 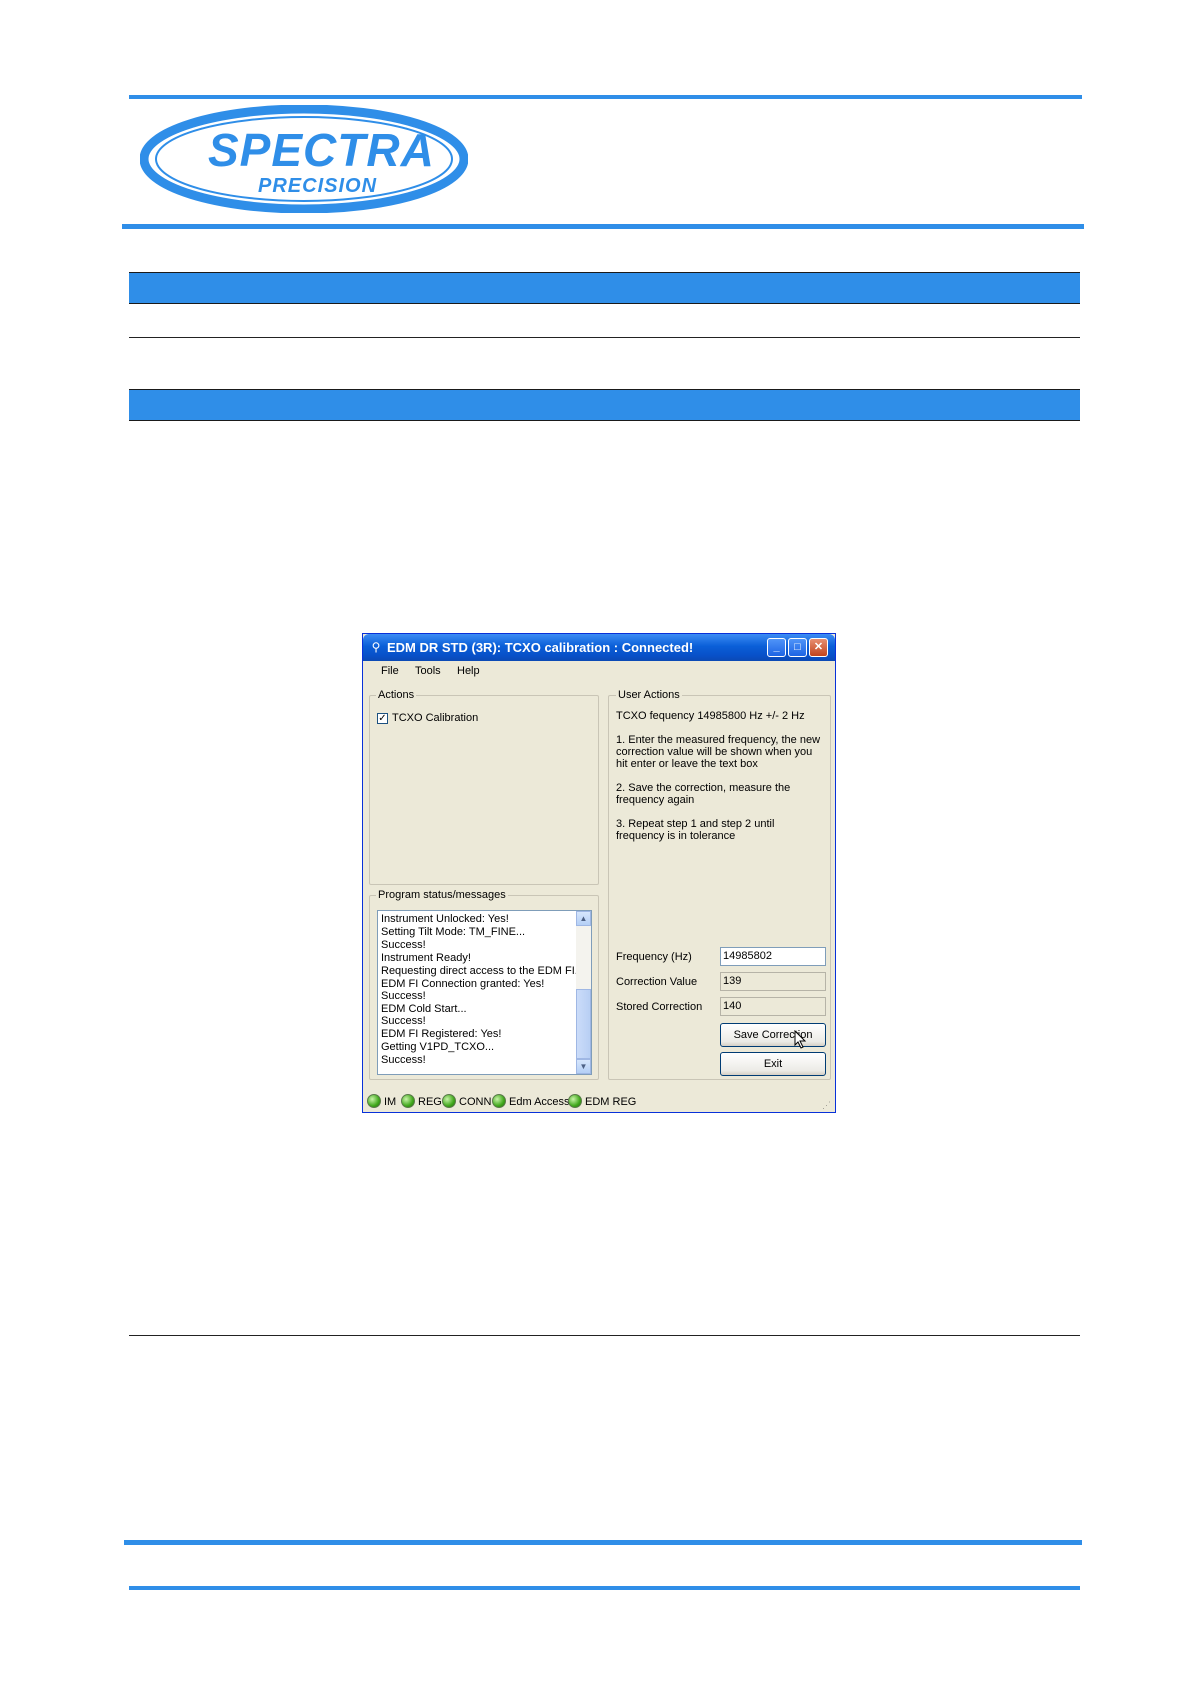 What do you see at coordinates (676, 836) in the screenshot?
I see `step3-text-2: frequency is in tolerance` at bounding box center [676, 836].